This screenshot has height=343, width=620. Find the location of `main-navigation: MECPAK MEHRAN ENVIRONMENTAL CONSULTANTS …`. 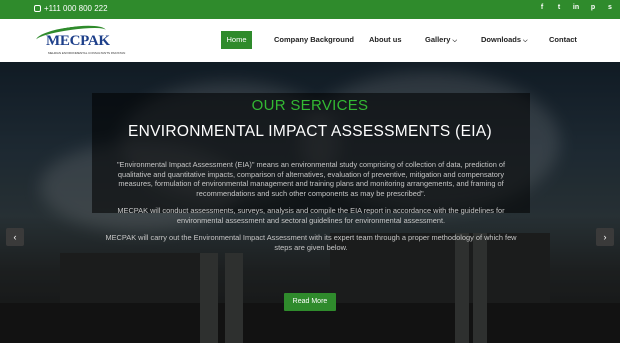

main-navigation: MECPAK MEHRAN ENVIRONMENTAL CONSULTANTS … is located at coordinates (310, 40).